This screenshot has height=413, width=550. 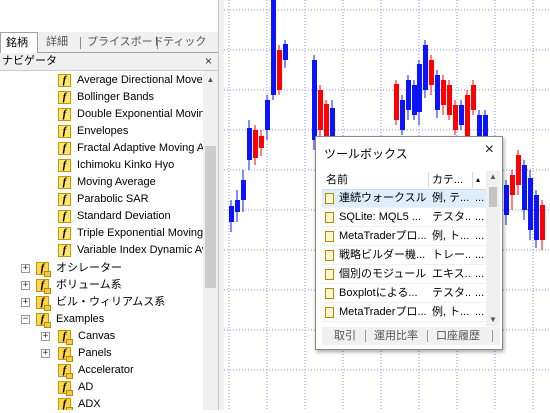 What do you see at coordinates (101, 233) in the screenshot?
I see `tree-item: f Triple Exponential Moving Average` at bounding box center [101, 233].